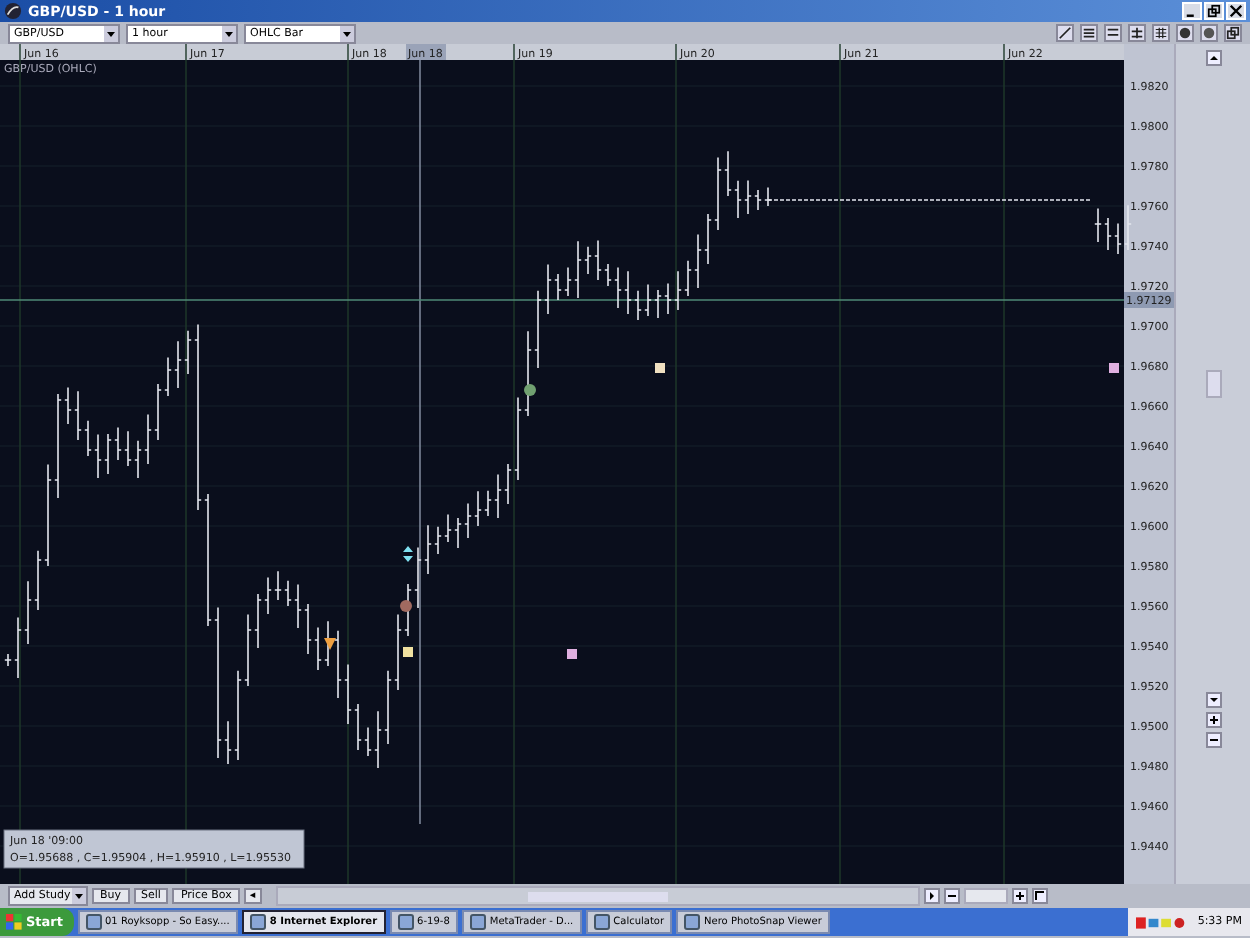 The width and height of the screenshot is (1250, 938). I want to click on right-arrow-icon, so click(931, 896).